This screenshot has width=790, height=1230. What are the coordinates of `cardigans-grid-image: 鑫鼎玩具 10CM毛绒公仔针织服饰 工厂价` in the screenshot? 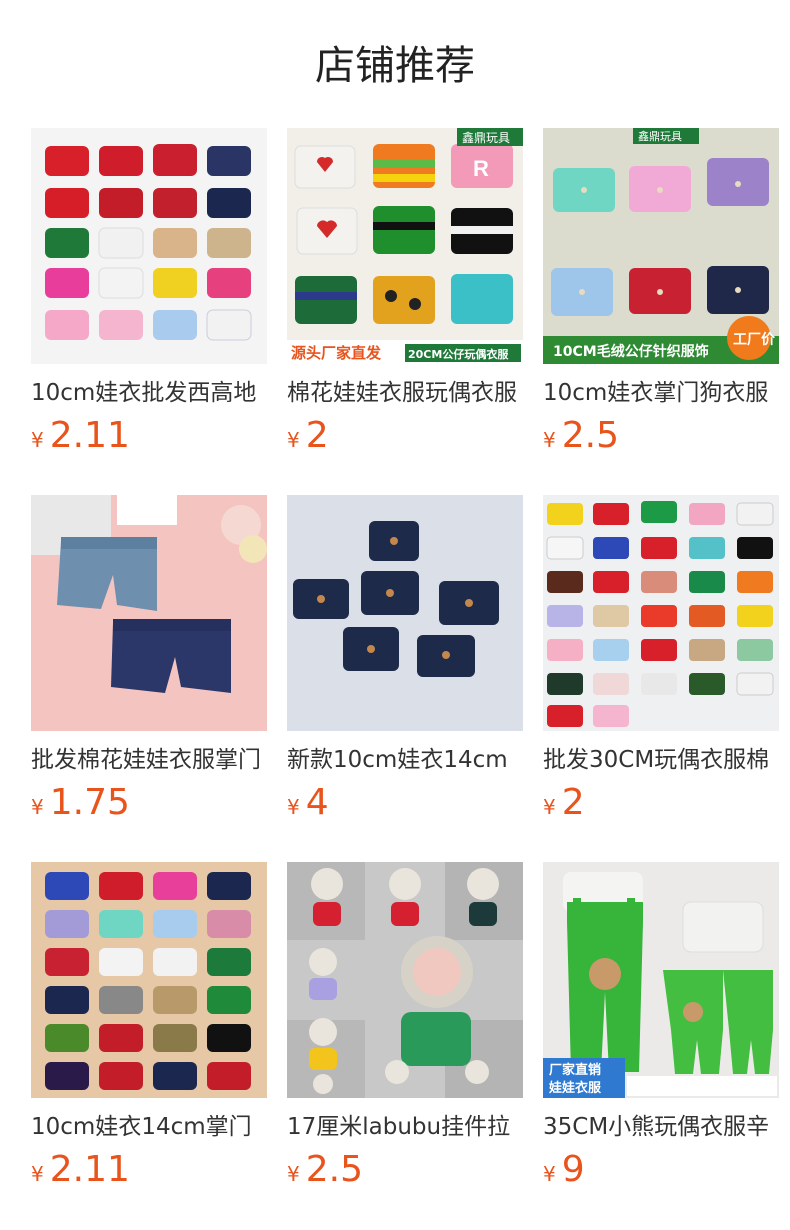 It's located at (661, 246).